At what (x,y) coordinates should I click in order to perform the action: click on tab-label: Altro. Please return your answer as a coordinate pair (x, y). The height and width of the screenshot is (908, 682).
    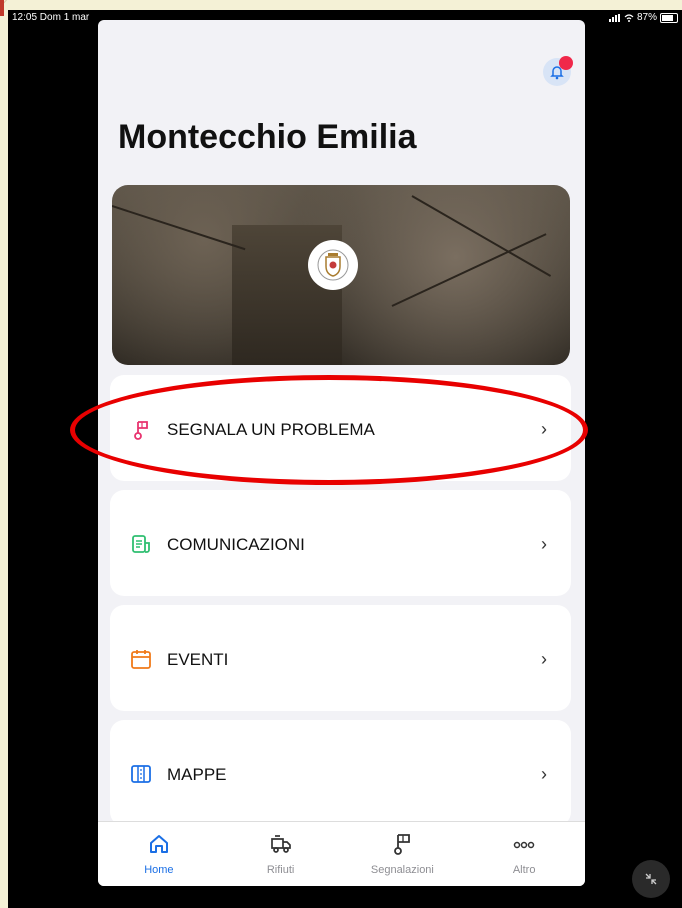
    Looking at the image, I should click on (524, 870).